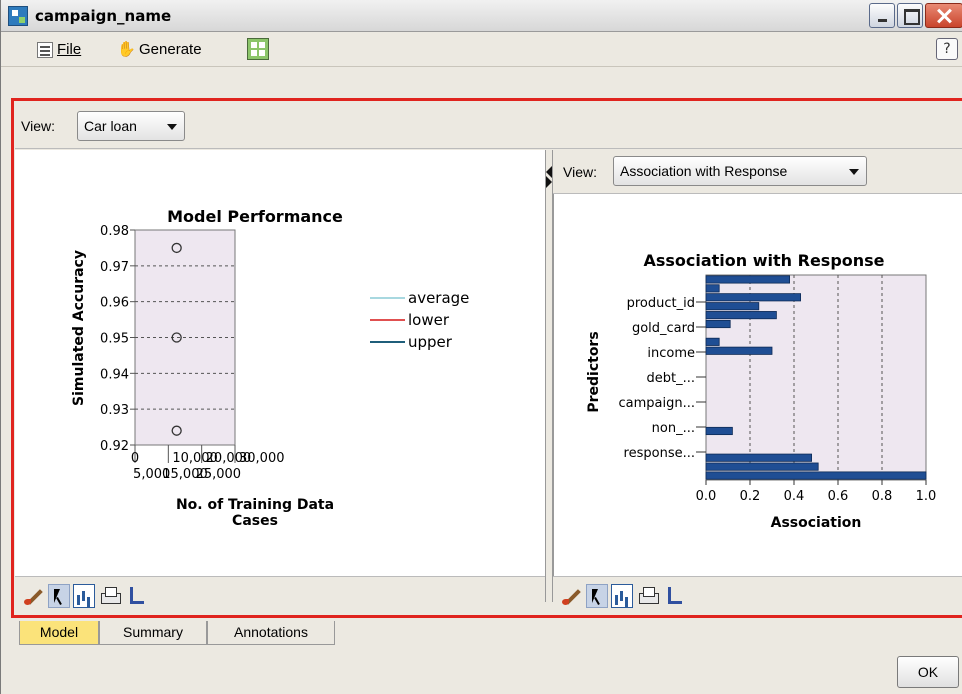  I want to click on generate-menu-label: Generate, so click(170, 49).